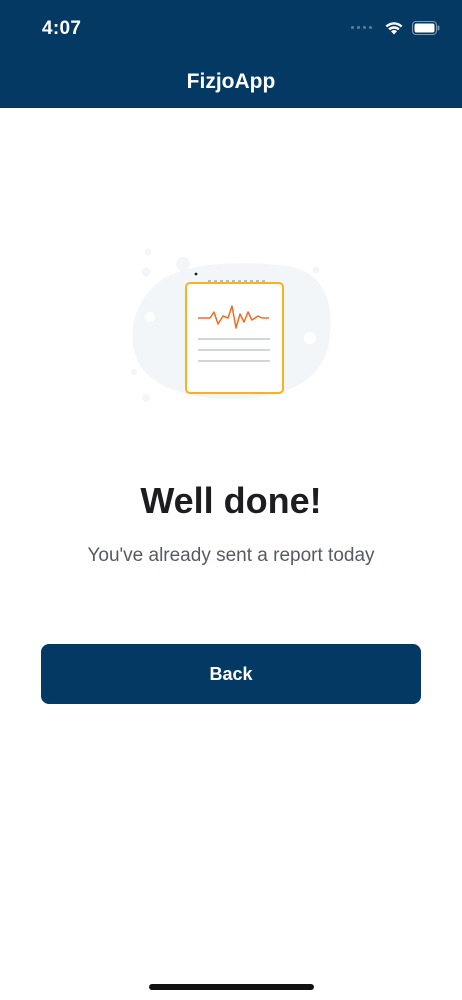  Describe the element at coordinates (231, 81) in the screenshot. I see `page-title: FizjoApp` at that location.